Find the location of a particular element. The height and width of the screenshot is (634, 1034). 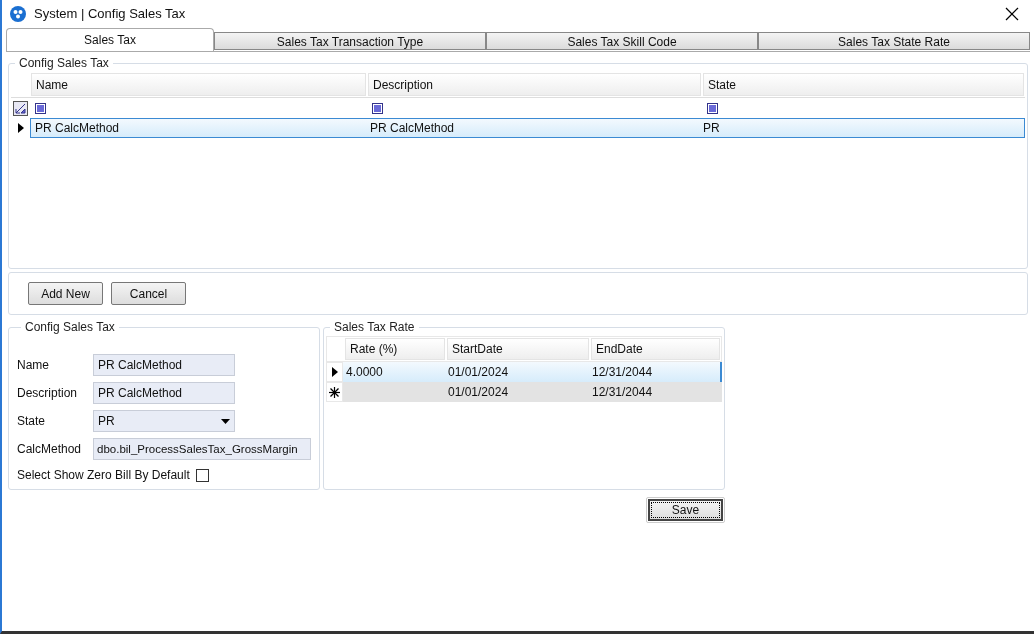

text-field: dbo.bil_ProcessSalesTax_GrossMargin is located at coordinates (202, 449).